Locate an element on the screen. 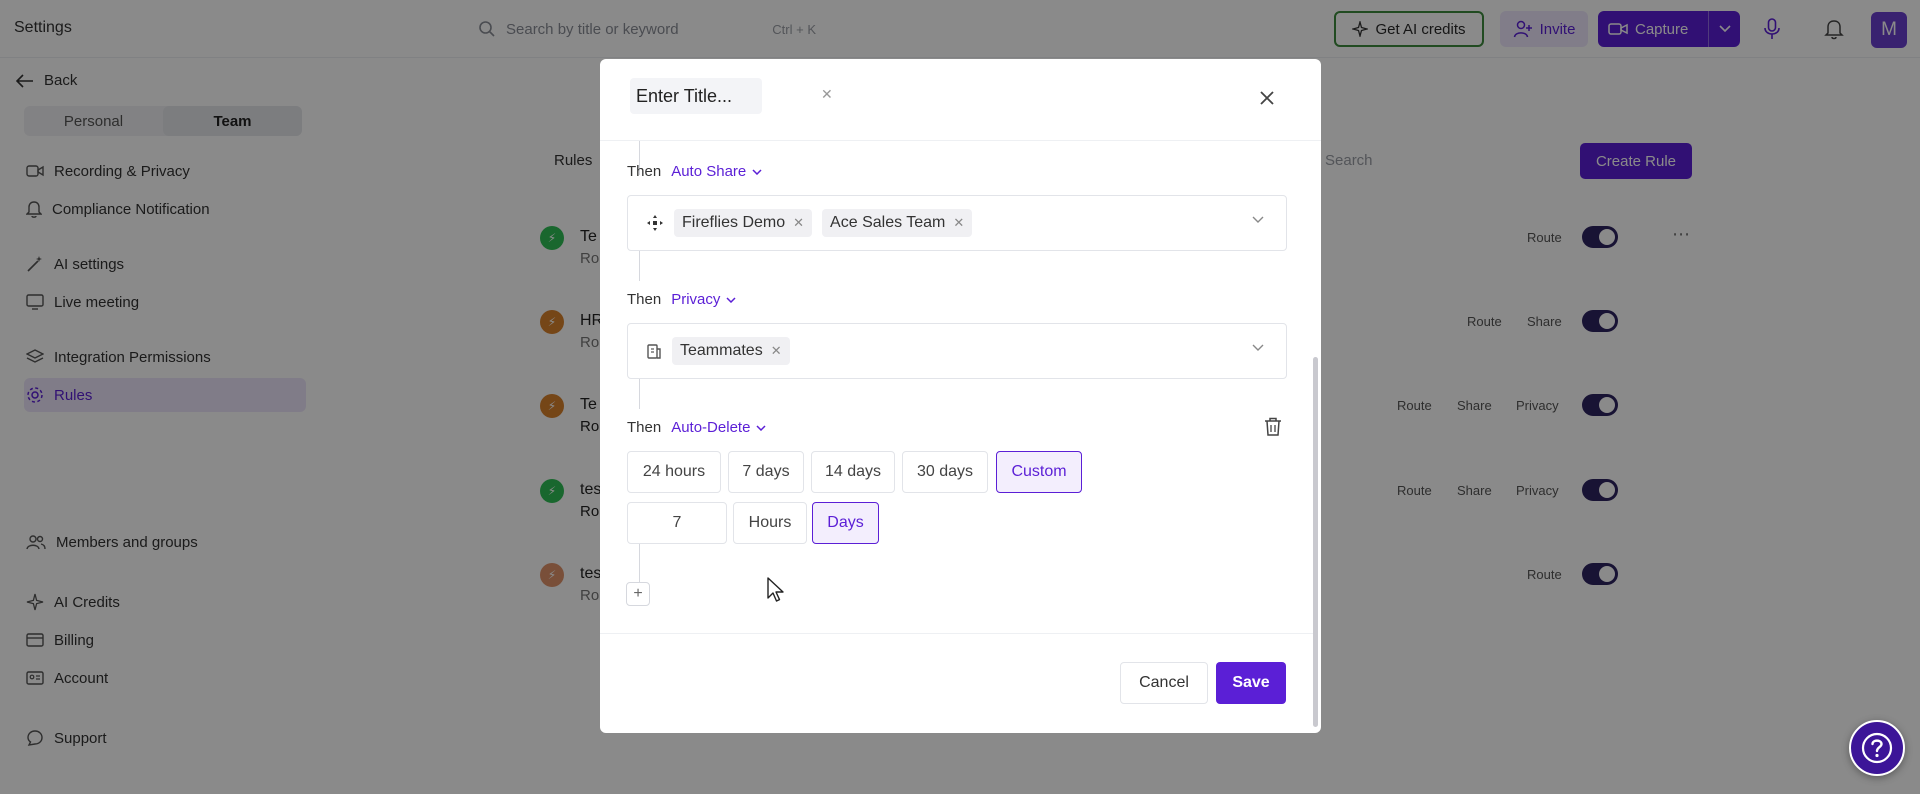  trash-icon is located at coordinates (1273, 426).